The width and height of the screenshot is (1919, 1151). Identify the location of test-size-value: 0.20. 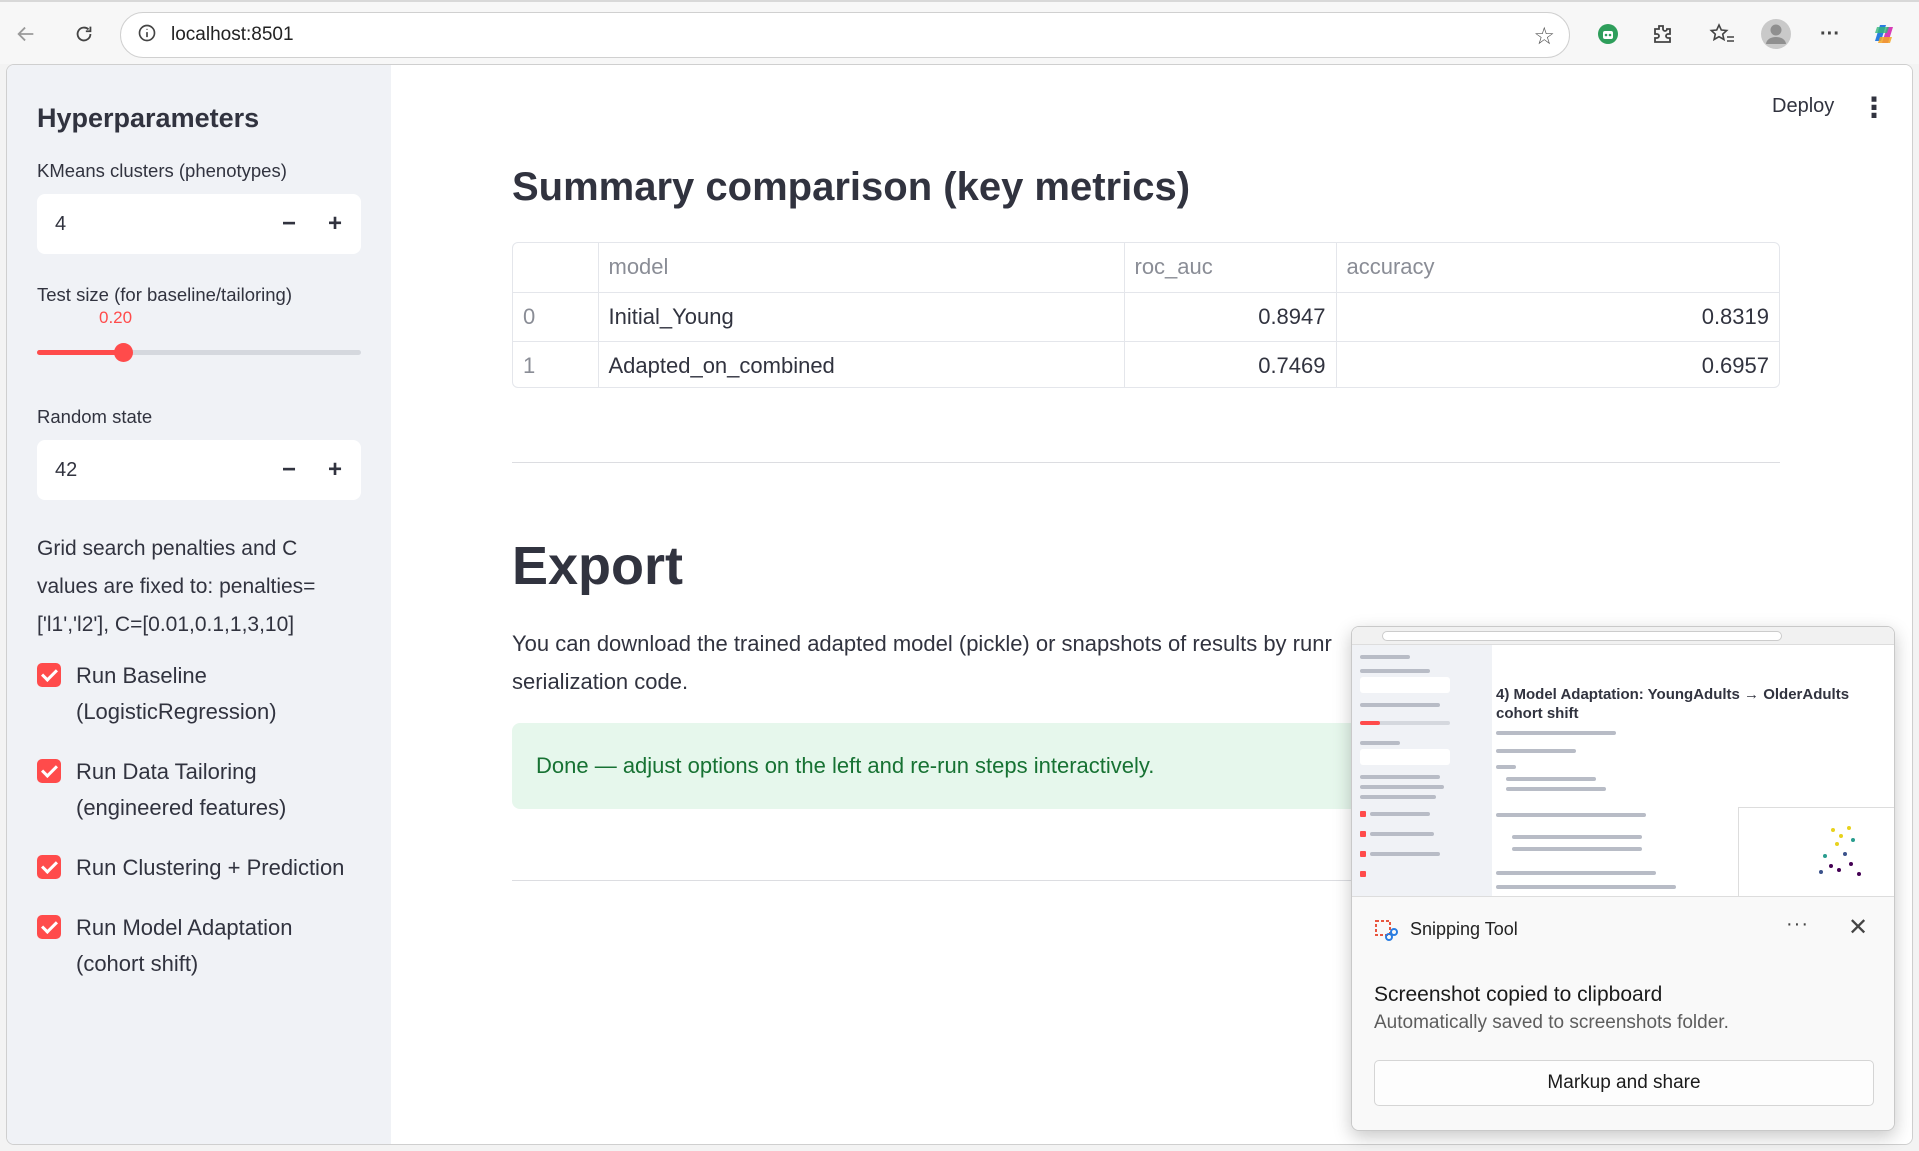
(116, 317).